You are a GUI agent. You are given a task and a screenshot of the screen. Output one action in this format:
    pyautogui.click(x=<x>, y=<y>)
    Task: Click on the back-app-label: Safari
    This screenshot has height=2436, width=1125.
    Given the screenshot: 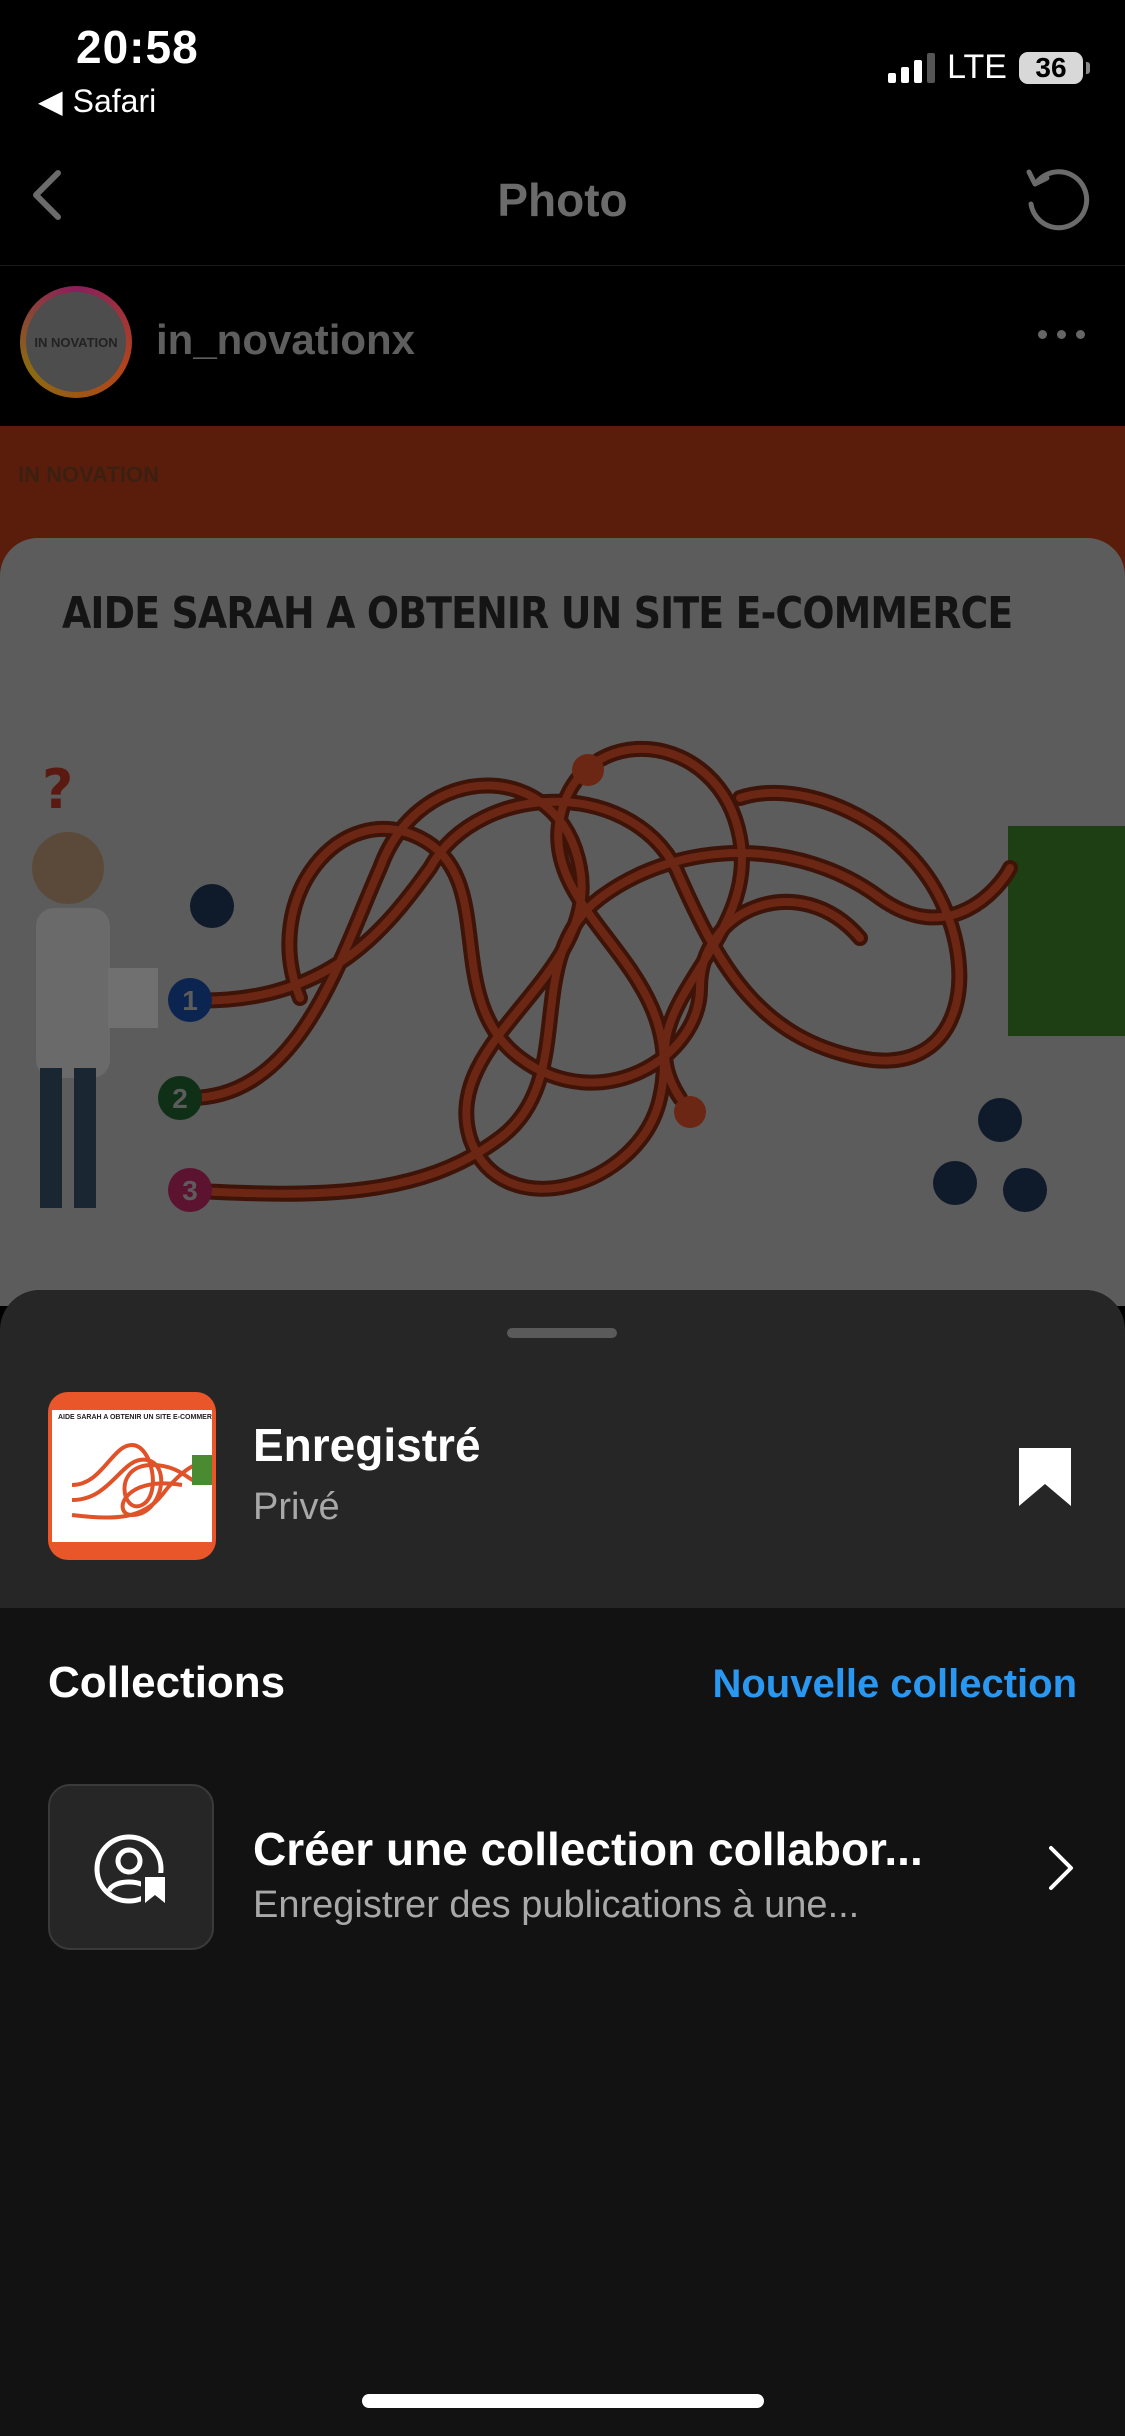 What is the action you would take?
    pyautogui.click(x=114, y=100)
    